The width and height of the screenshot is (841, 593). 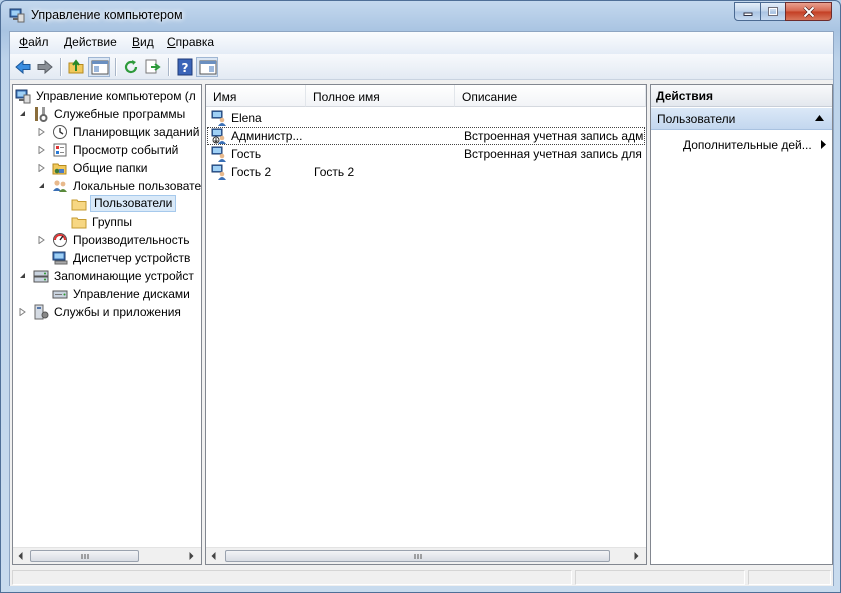 I want to click on tree-item-services-apps: Службы и приложения, so click(x=108, y=312).